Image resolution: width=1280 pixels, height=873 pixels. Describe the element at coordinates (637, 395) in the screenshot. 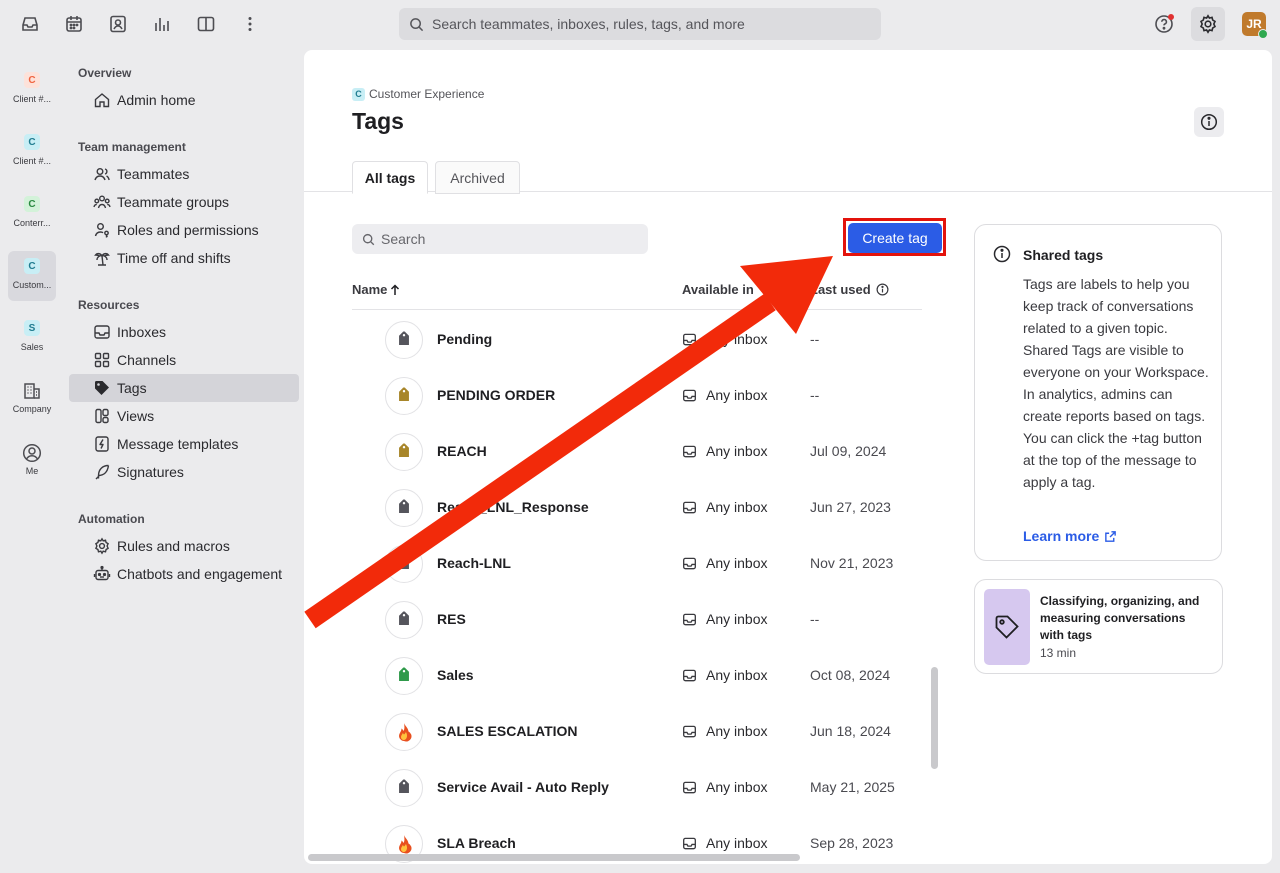

I see `table-row: PENDING ORDER Any inbox --` at that location.